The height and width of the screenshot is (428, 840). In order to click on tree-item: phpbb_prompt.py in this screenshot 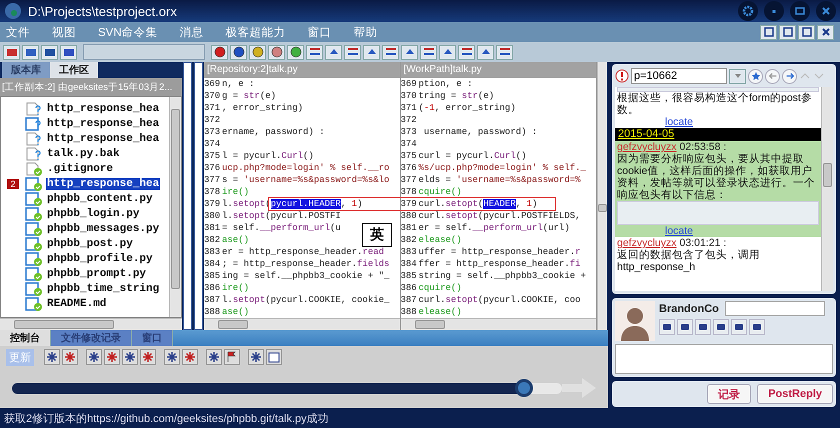, I will do `click(97, 274)`.